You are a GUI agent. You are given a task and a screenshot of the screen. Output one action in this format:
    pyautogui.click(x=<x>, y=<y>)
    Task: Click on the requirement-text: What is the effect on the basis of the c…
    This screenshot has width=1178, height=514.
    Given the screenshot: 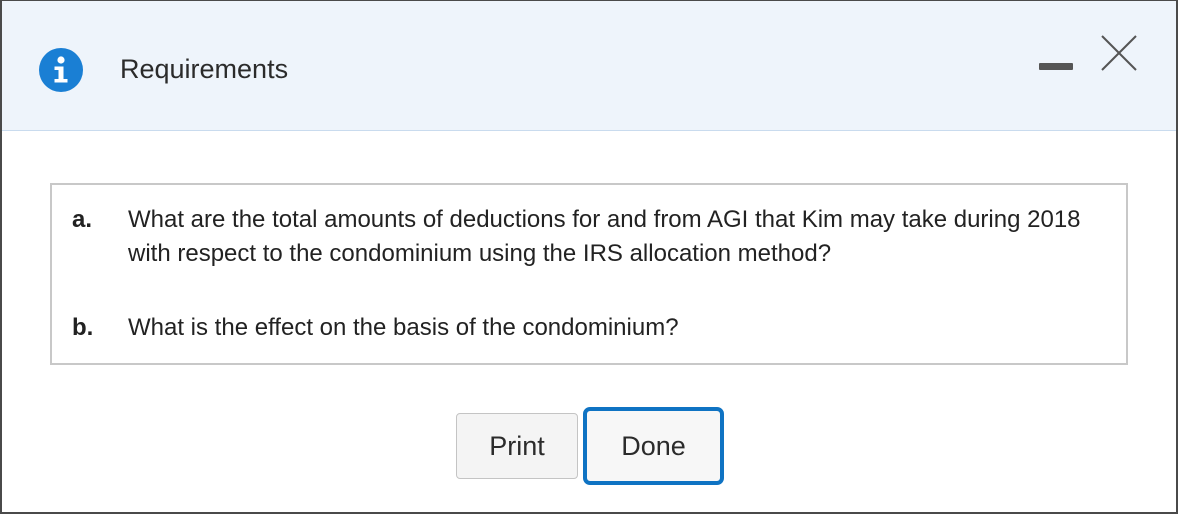 What is the action you would take?
    pyautogui.click(x=403, y=327)
    